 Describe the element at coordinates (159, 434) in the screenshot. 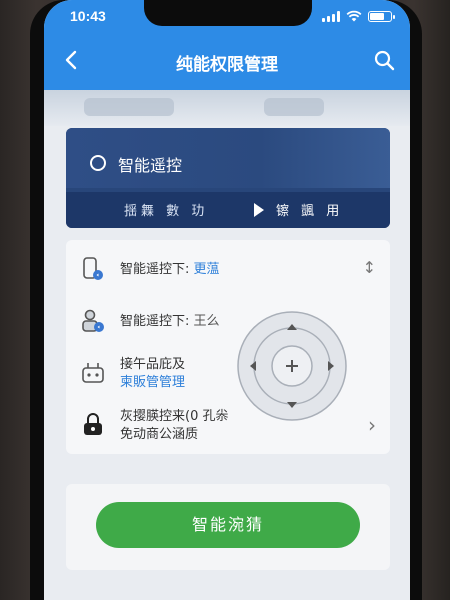

I see `list-item-label-line2: 免动商公涵质` at that location.